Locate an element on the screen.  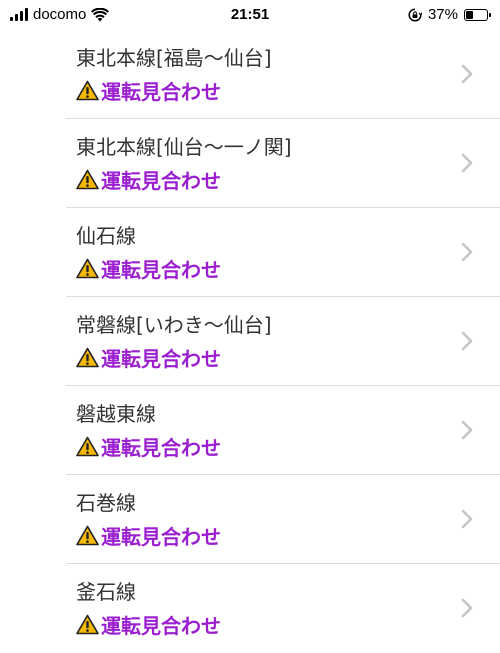
route-row: 石巻線運転見合わせ is located at coordinates (283, 519).